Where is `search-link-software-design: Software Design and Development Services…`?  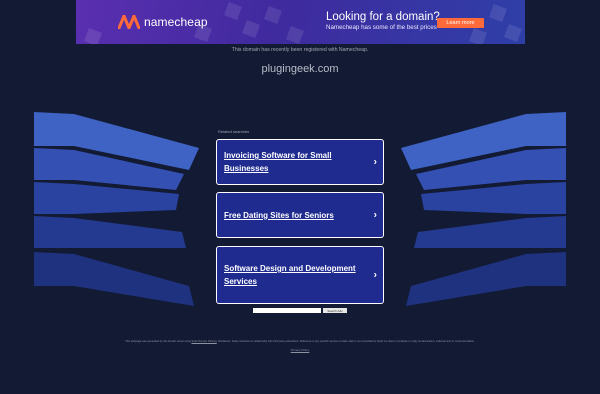
search-link-software-design: Software Design and Development Services… is located at coordinates (300, 275).